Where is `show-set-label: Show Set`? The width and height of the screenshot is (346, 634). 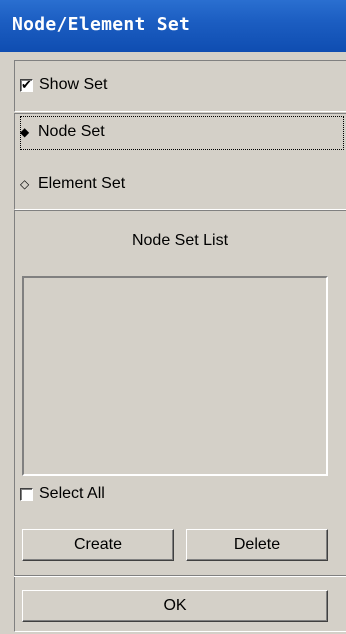 show-set-label: Show Set is located at coordinates (73, 84).